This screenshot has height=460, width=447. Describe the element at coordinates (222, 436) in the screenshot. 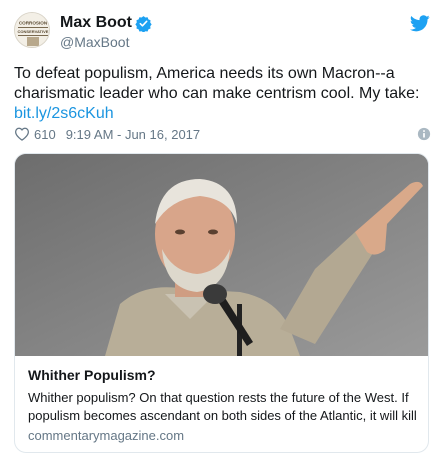

I see `card-domain: commentarymagazine.com` at that location.